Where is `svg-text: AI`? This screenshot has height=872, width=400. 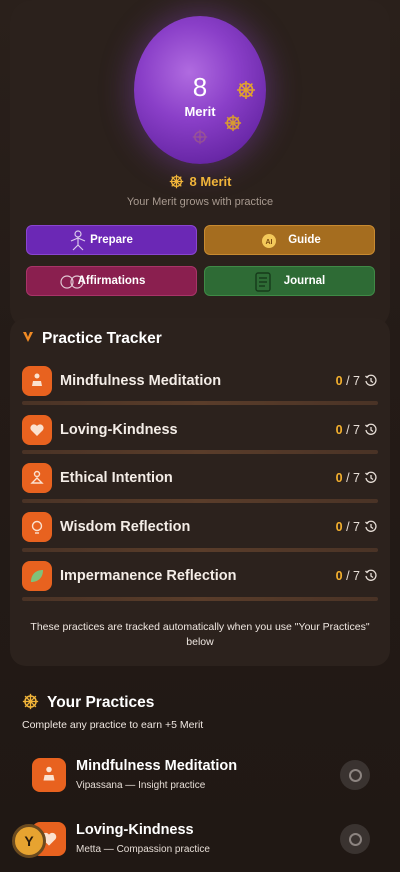
svg-text: AI is located at coordinates (269, 242).